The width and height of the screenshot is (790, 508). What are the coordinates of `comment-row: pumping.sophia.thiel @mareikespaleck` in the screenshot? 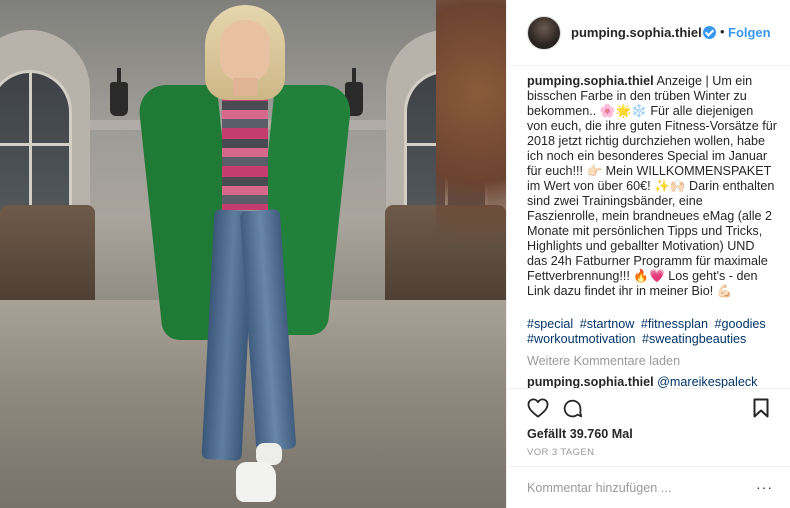 It's located at (642, 382).